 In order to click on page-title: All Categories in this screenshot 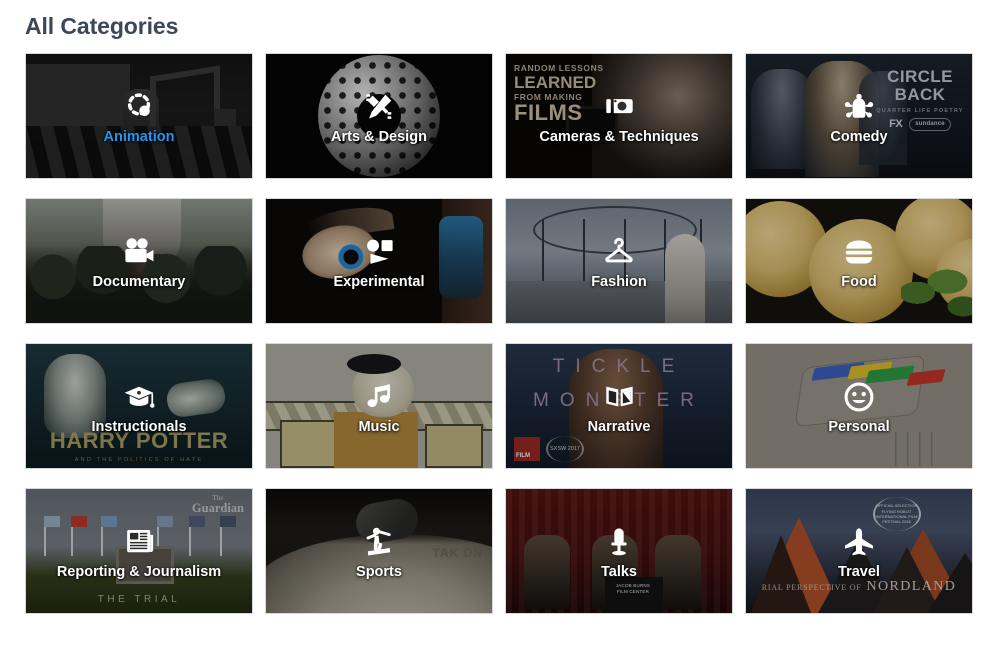, I will do `click(102, 26)`.